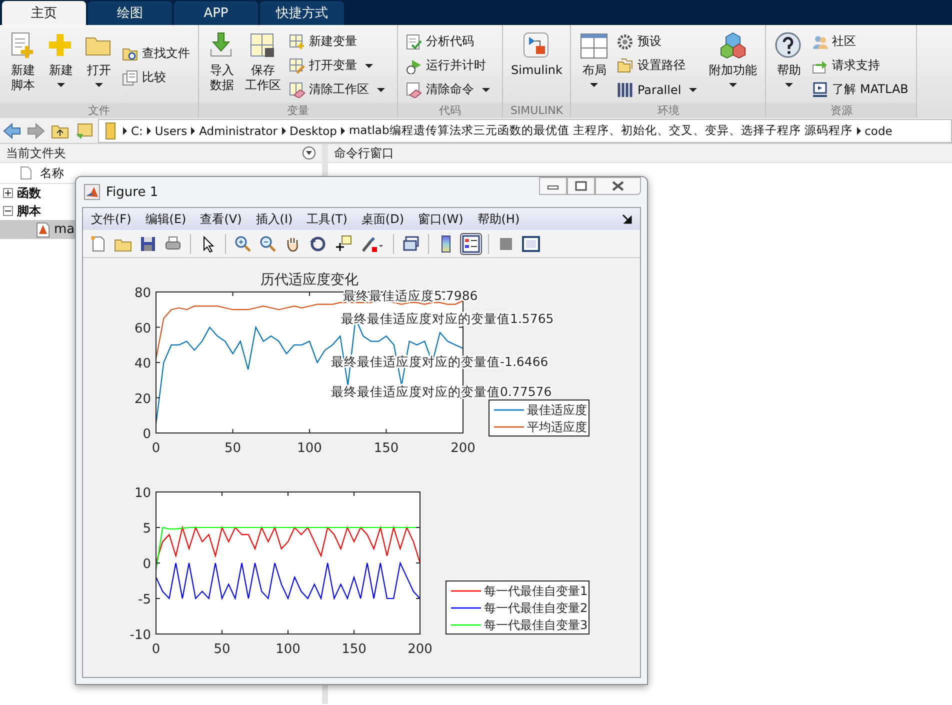 This screenshot has width=952, height=705. Describe the element at coordinates (594, 65) in the screenshot. I see `ribbon-button: 布局` at that location.